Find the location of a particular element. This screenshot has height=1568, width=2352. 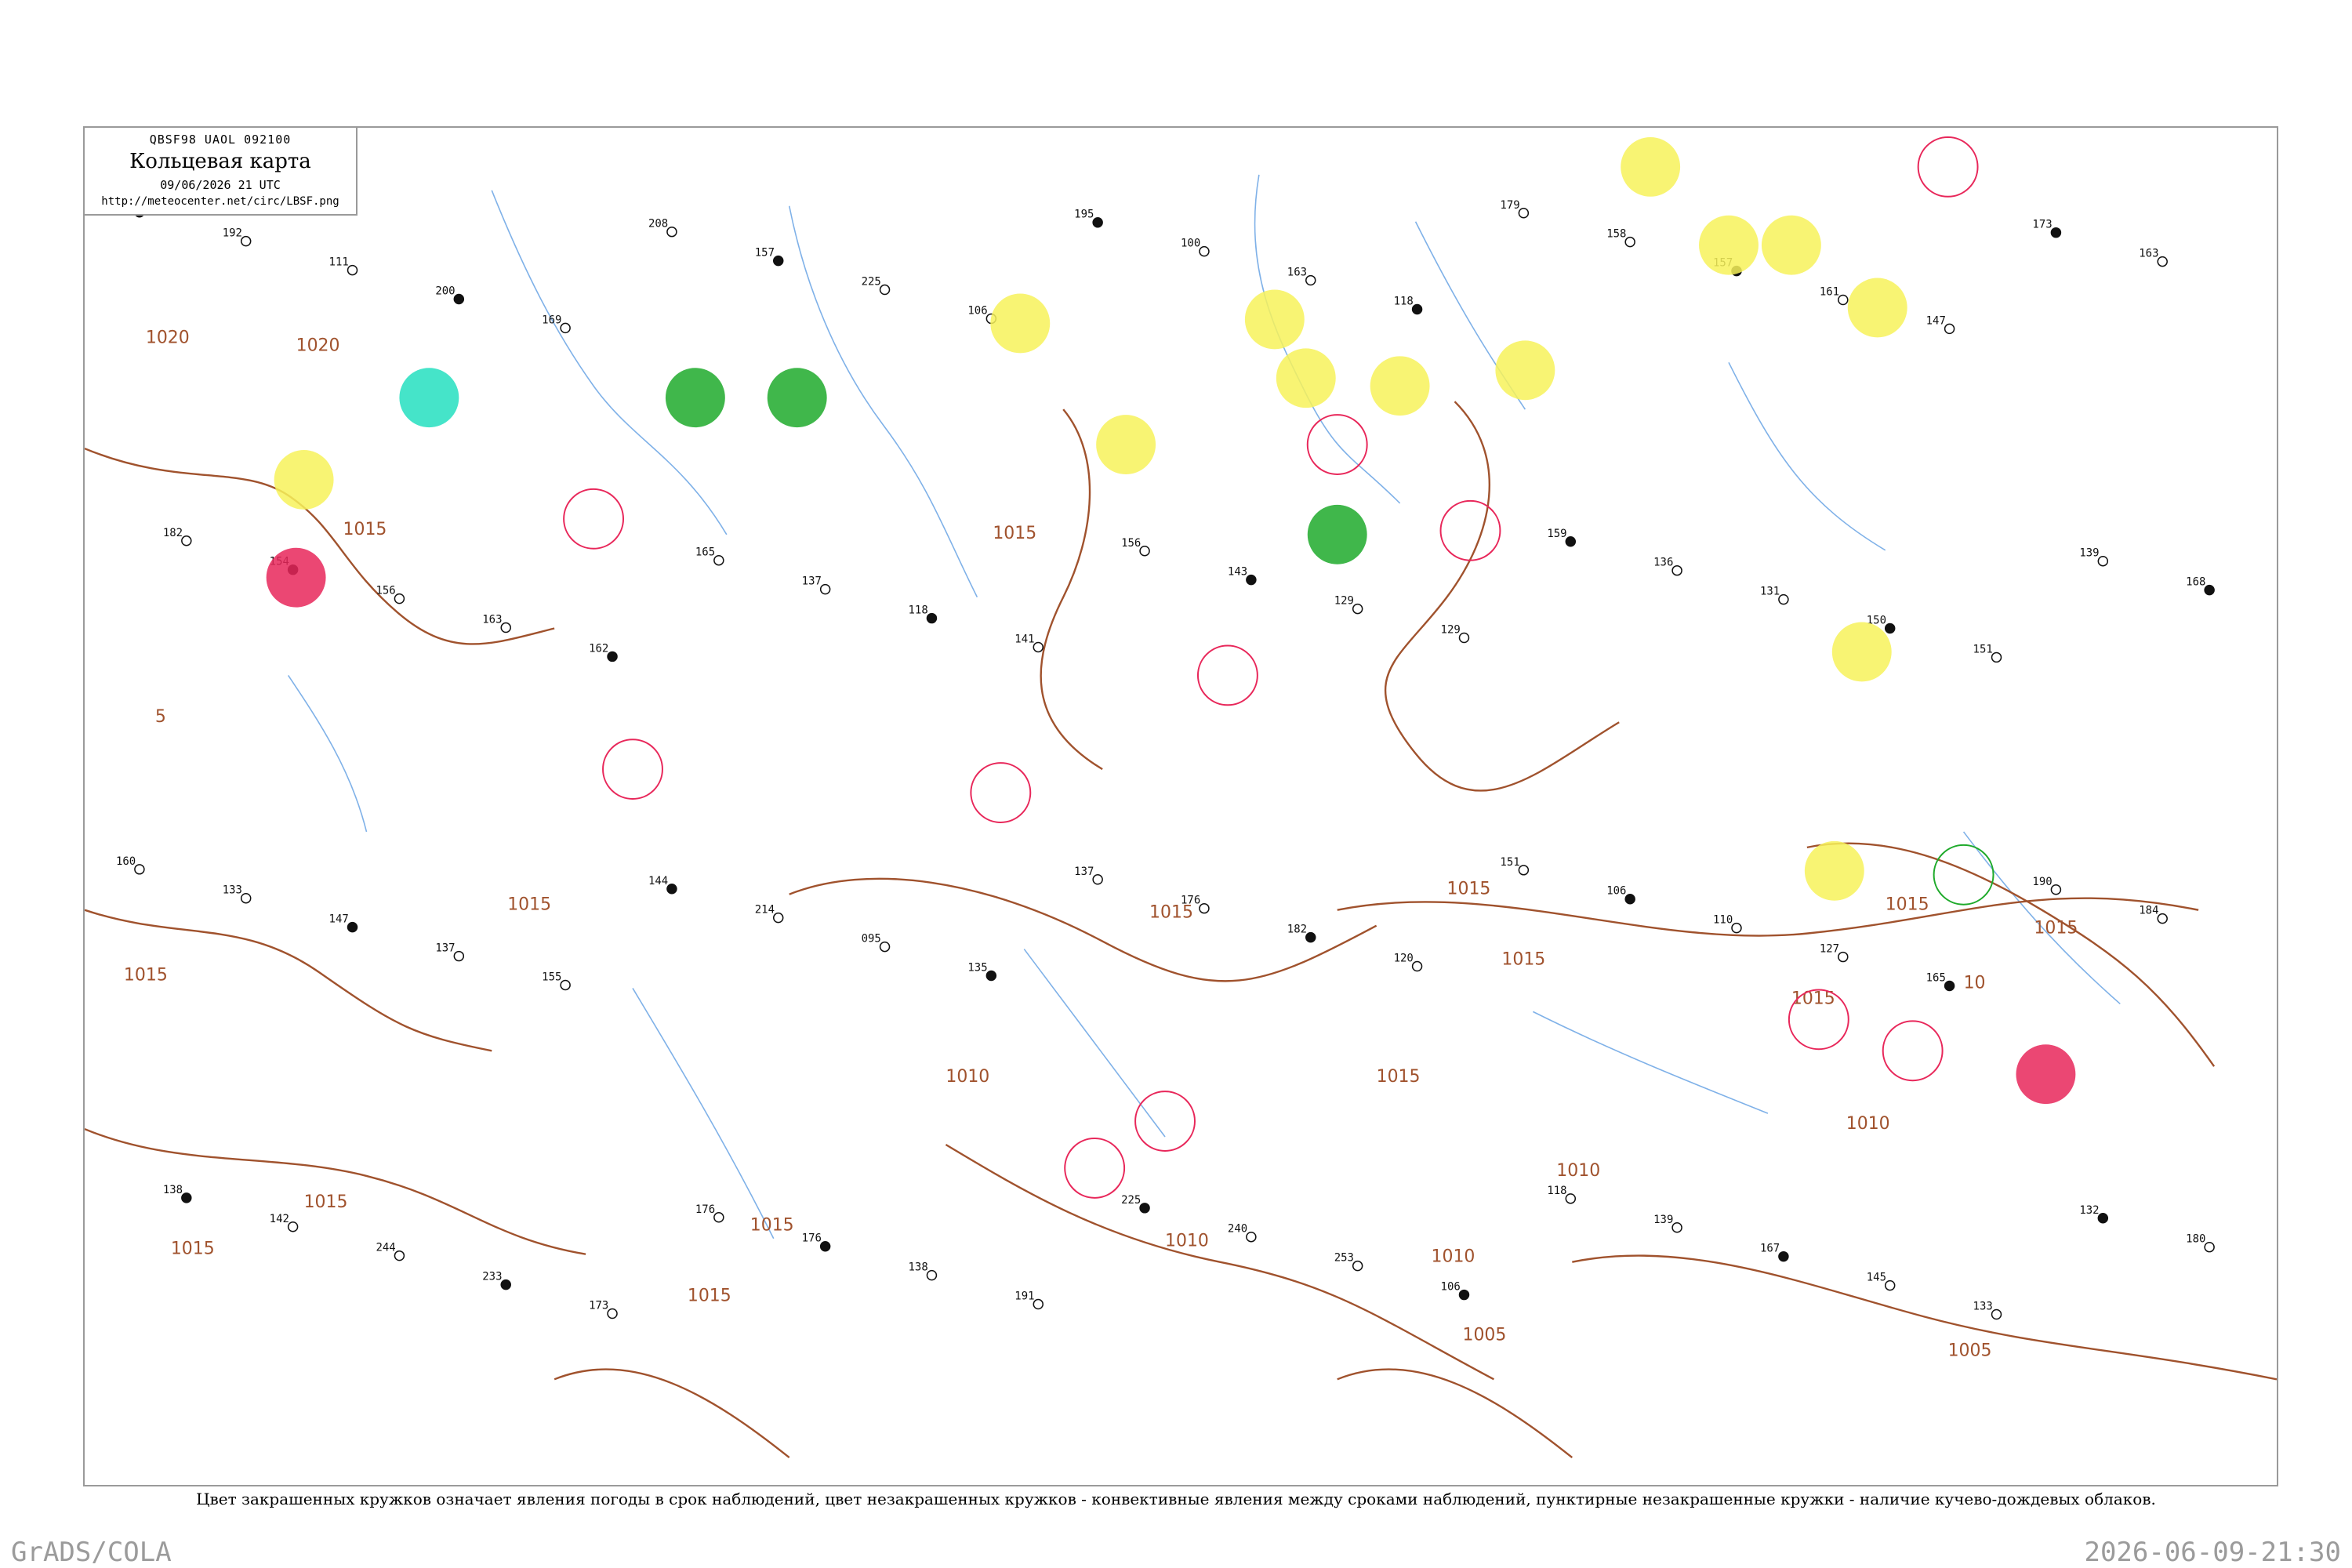

station-value: 190 is located at coordinates (2042, 882).